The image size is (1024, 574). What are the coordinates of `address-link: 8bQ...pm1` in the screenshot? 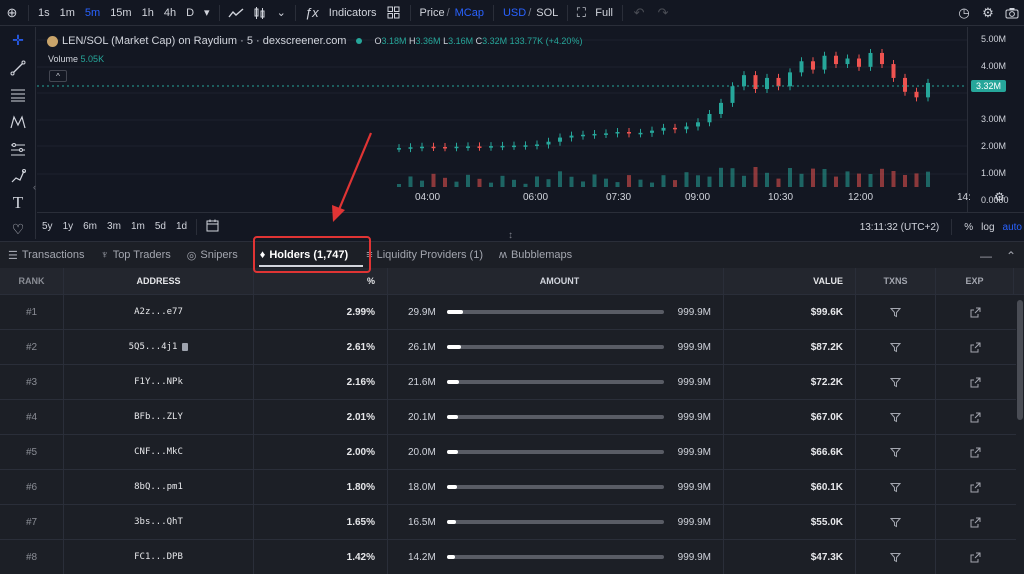 It's located at (158, 487).